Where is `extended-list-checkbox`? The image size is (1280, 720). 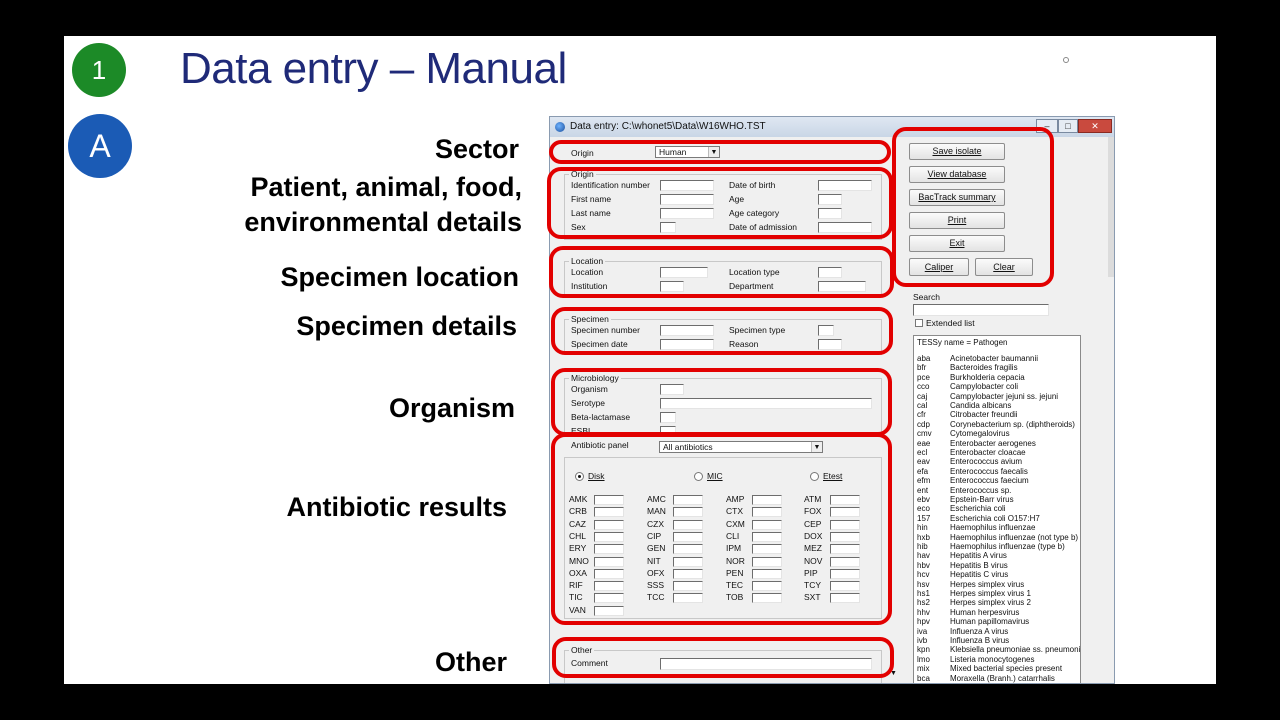
extended-list-checkbox is located at coordinates (919, 323).